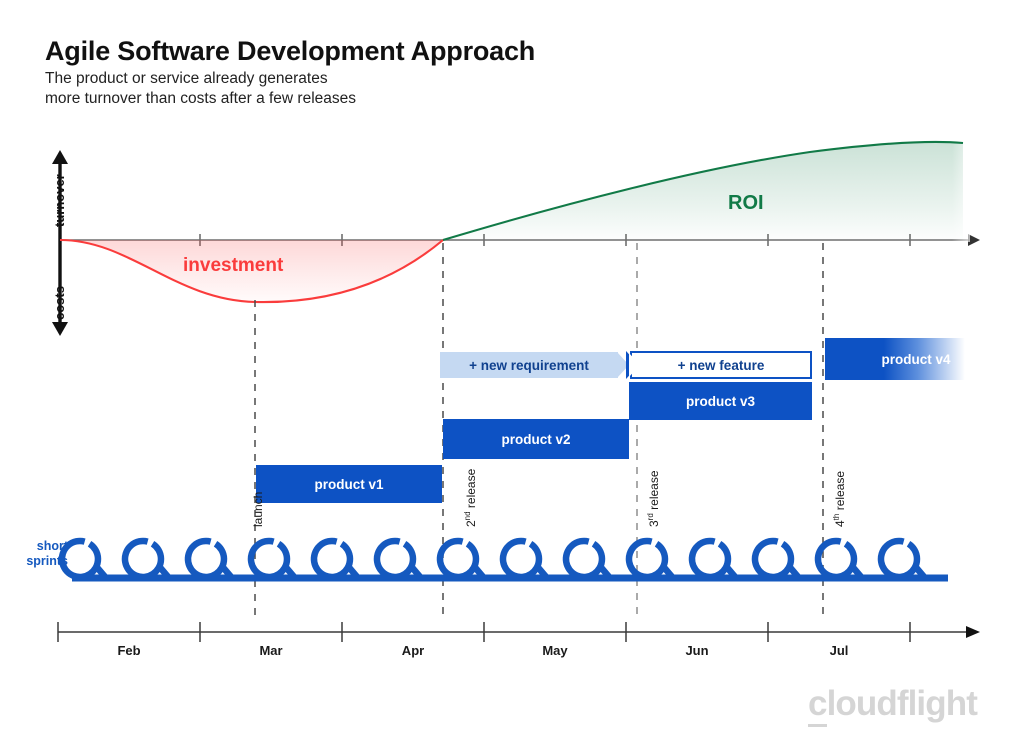  I want to click on release-3-sup: rd, so click(650, 517).